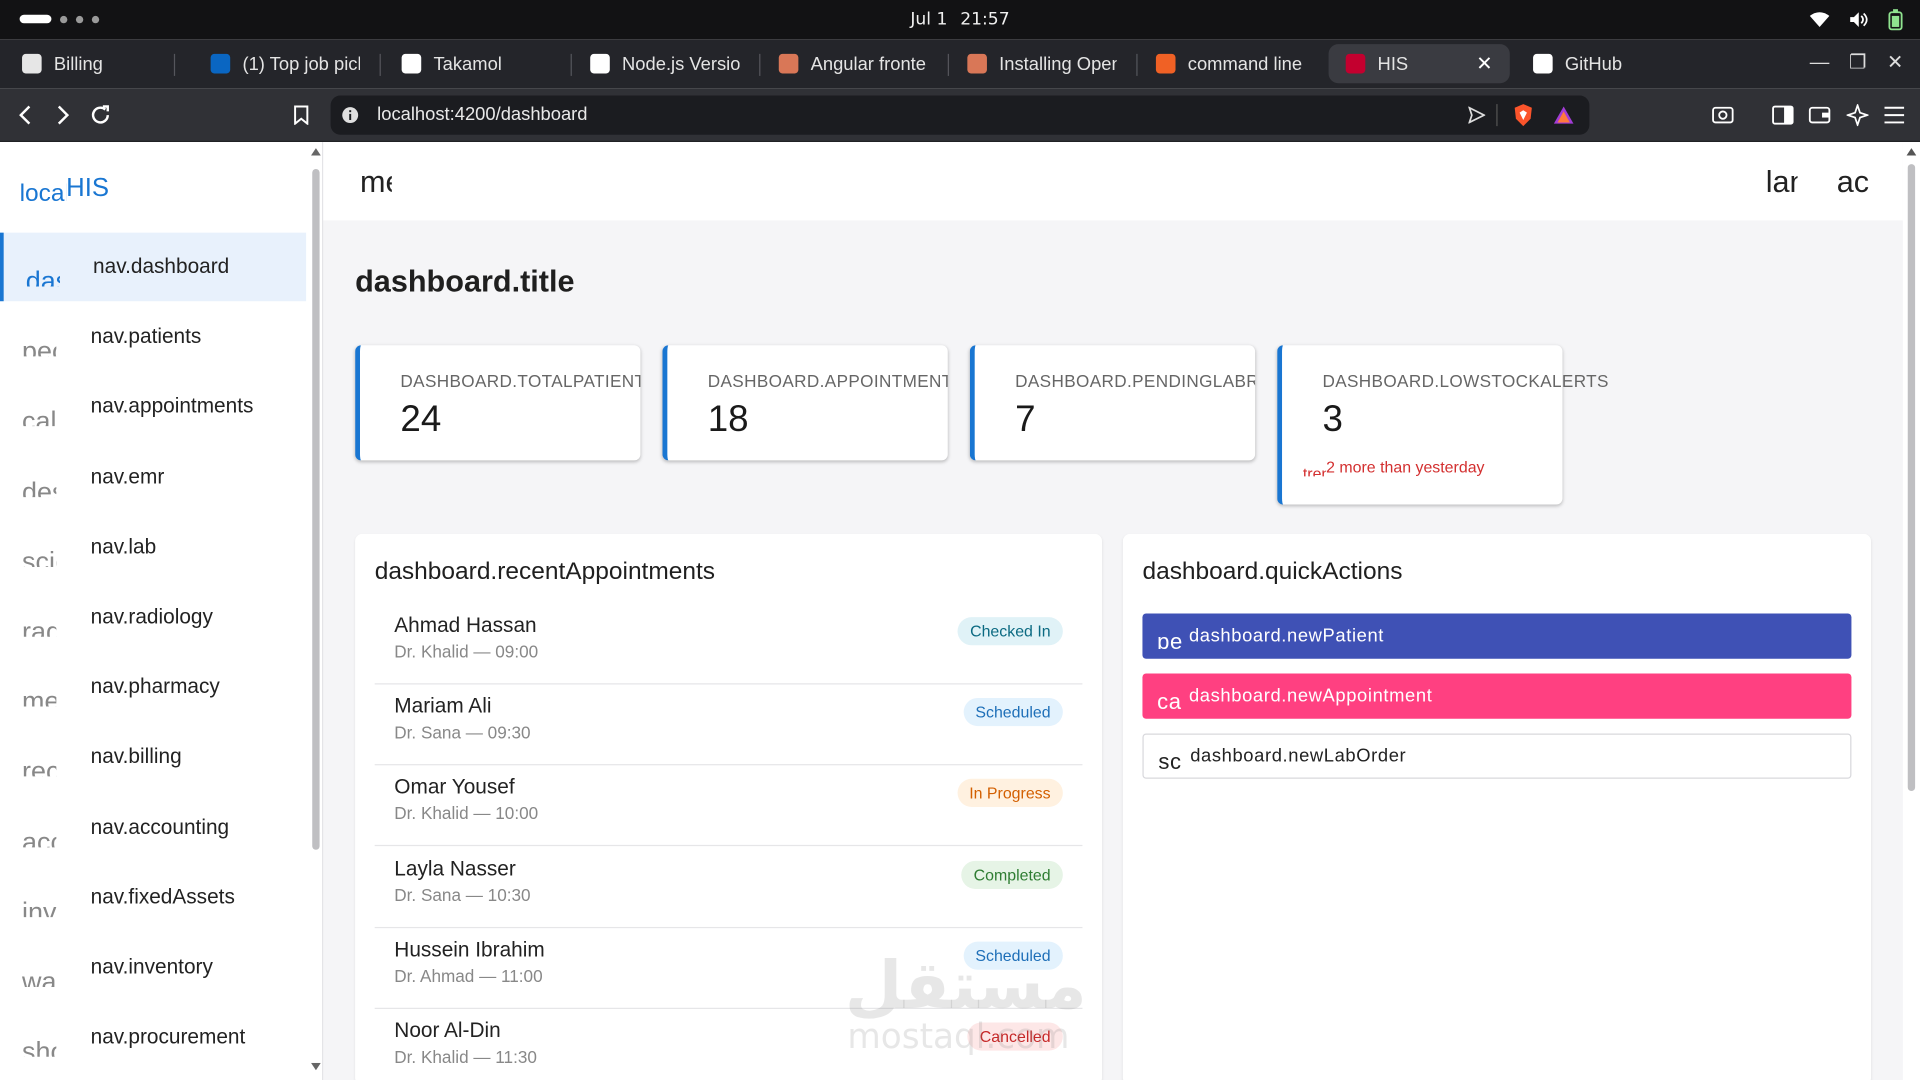 The height and width of the screenshot is (1080, 1920). What do you see at coordinates (64, 187) in the screenshot?
I see `brand: local_hospital HIS` at bounding box center [64, 187].